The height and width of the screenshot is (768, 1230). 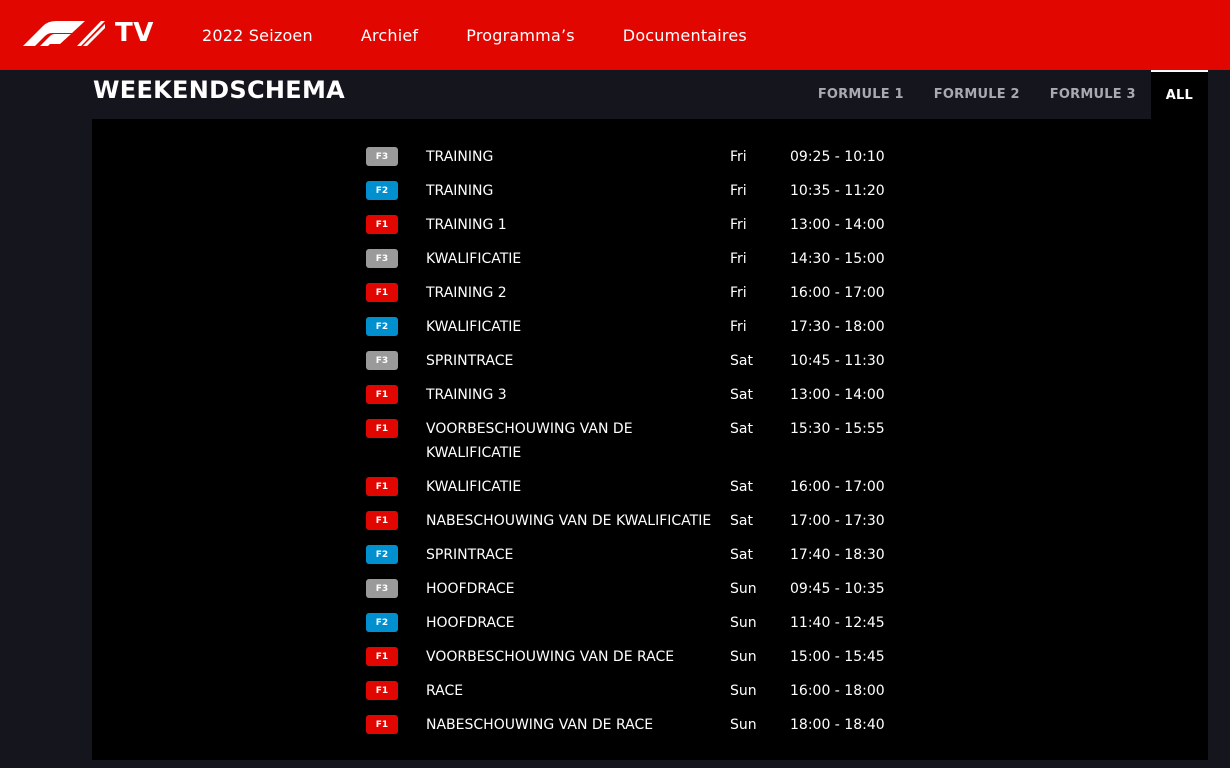 What do you see at coordinates (685, 35) in the screenshot?
I see `nav-item-documentaires: Documentaires` at bounding box center [685, 35].